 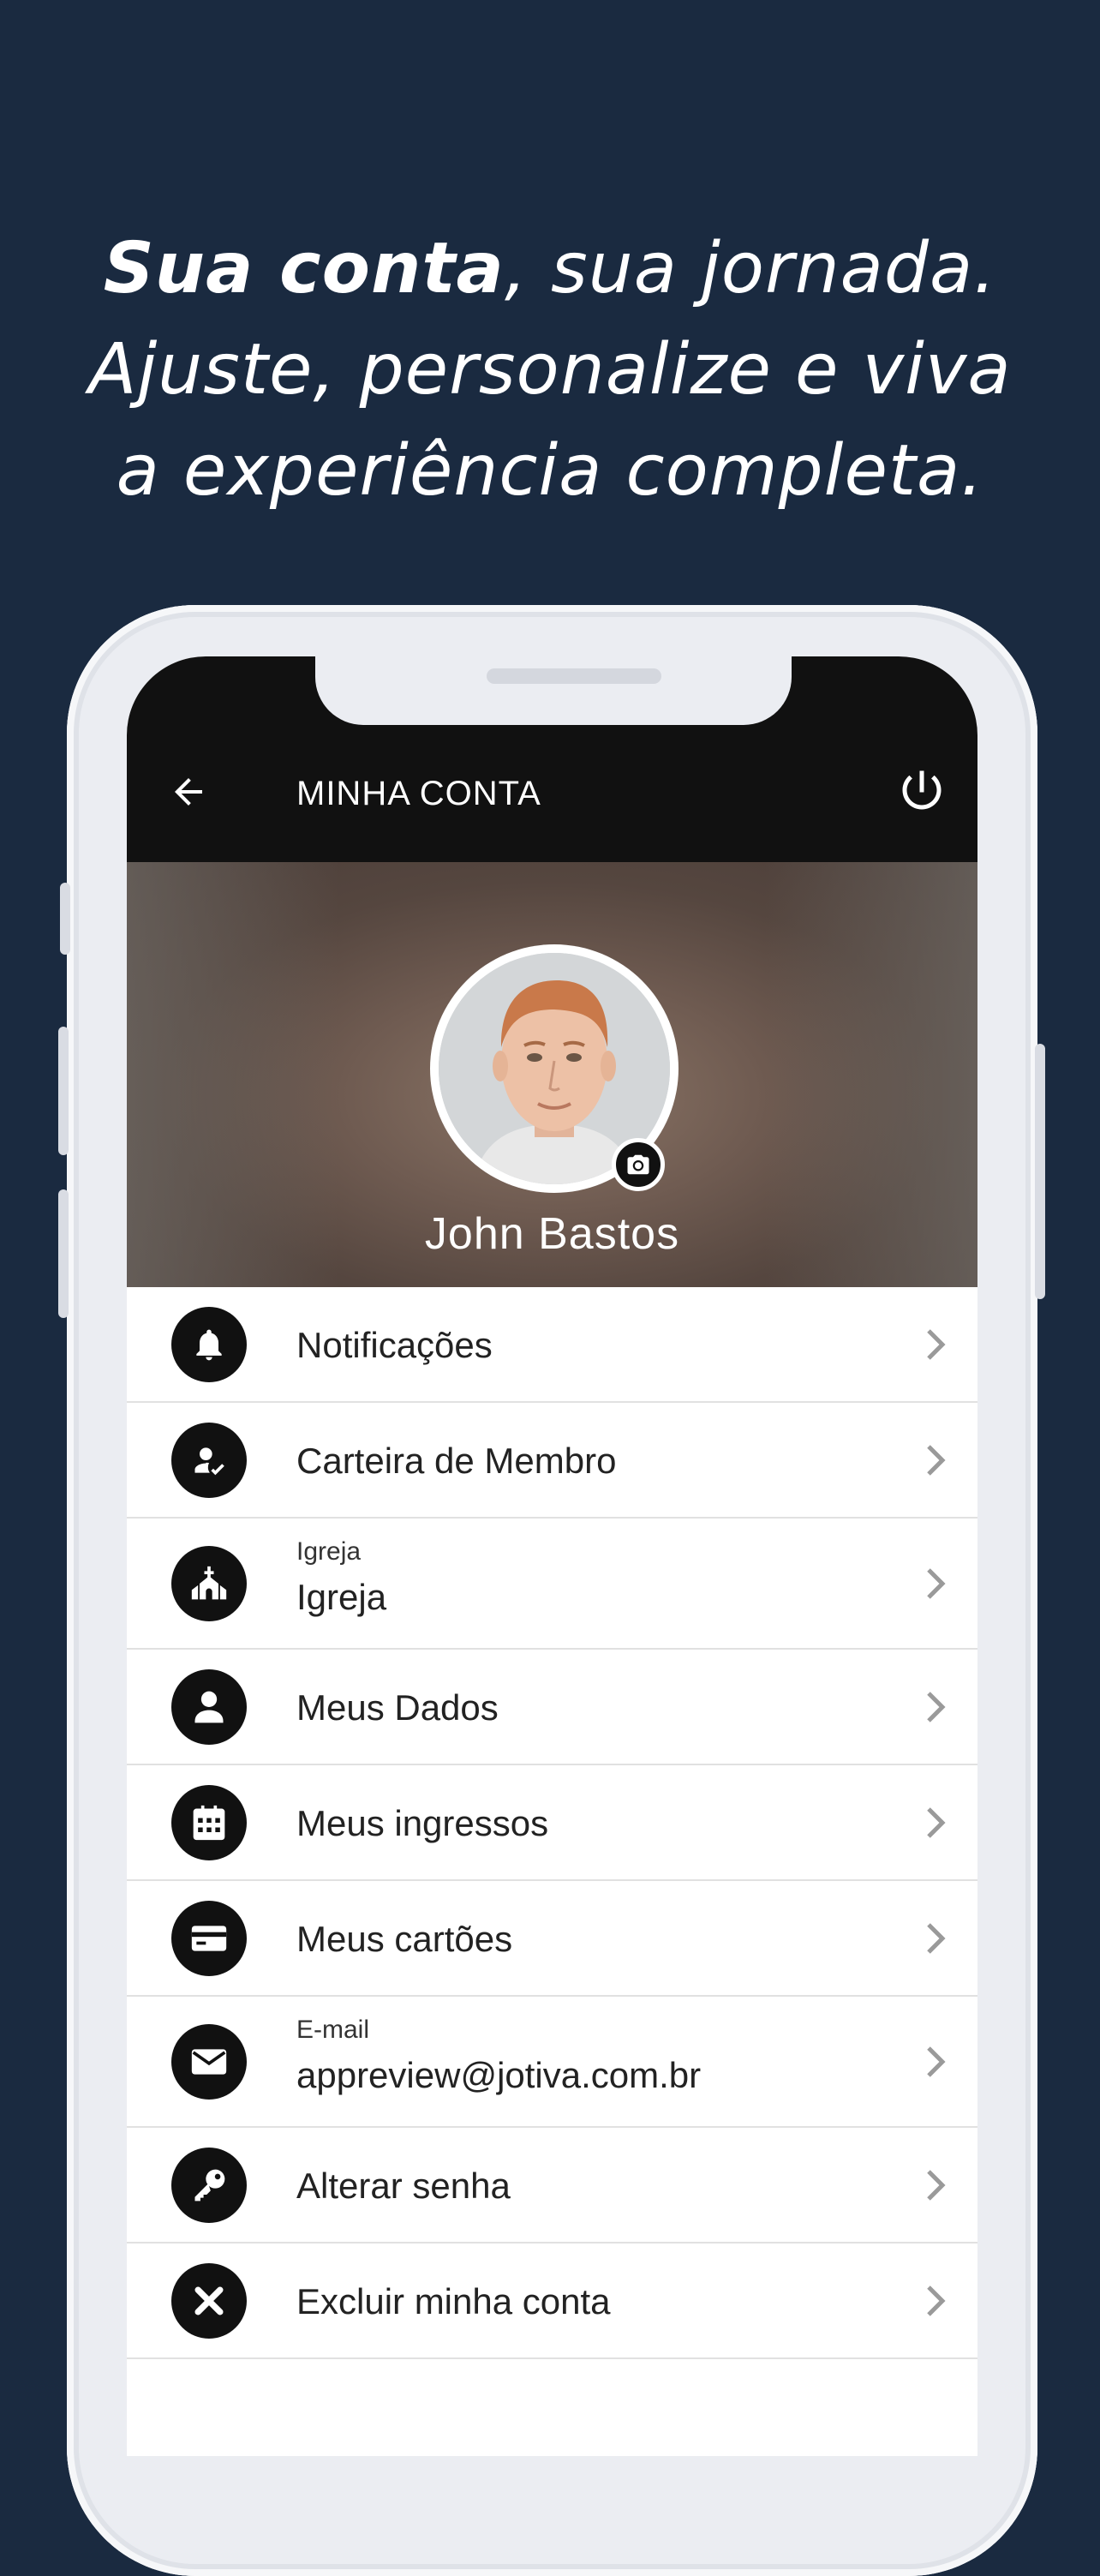 I want to click on menu-item-label: Meus Dados, so click(x=397, y=1707).